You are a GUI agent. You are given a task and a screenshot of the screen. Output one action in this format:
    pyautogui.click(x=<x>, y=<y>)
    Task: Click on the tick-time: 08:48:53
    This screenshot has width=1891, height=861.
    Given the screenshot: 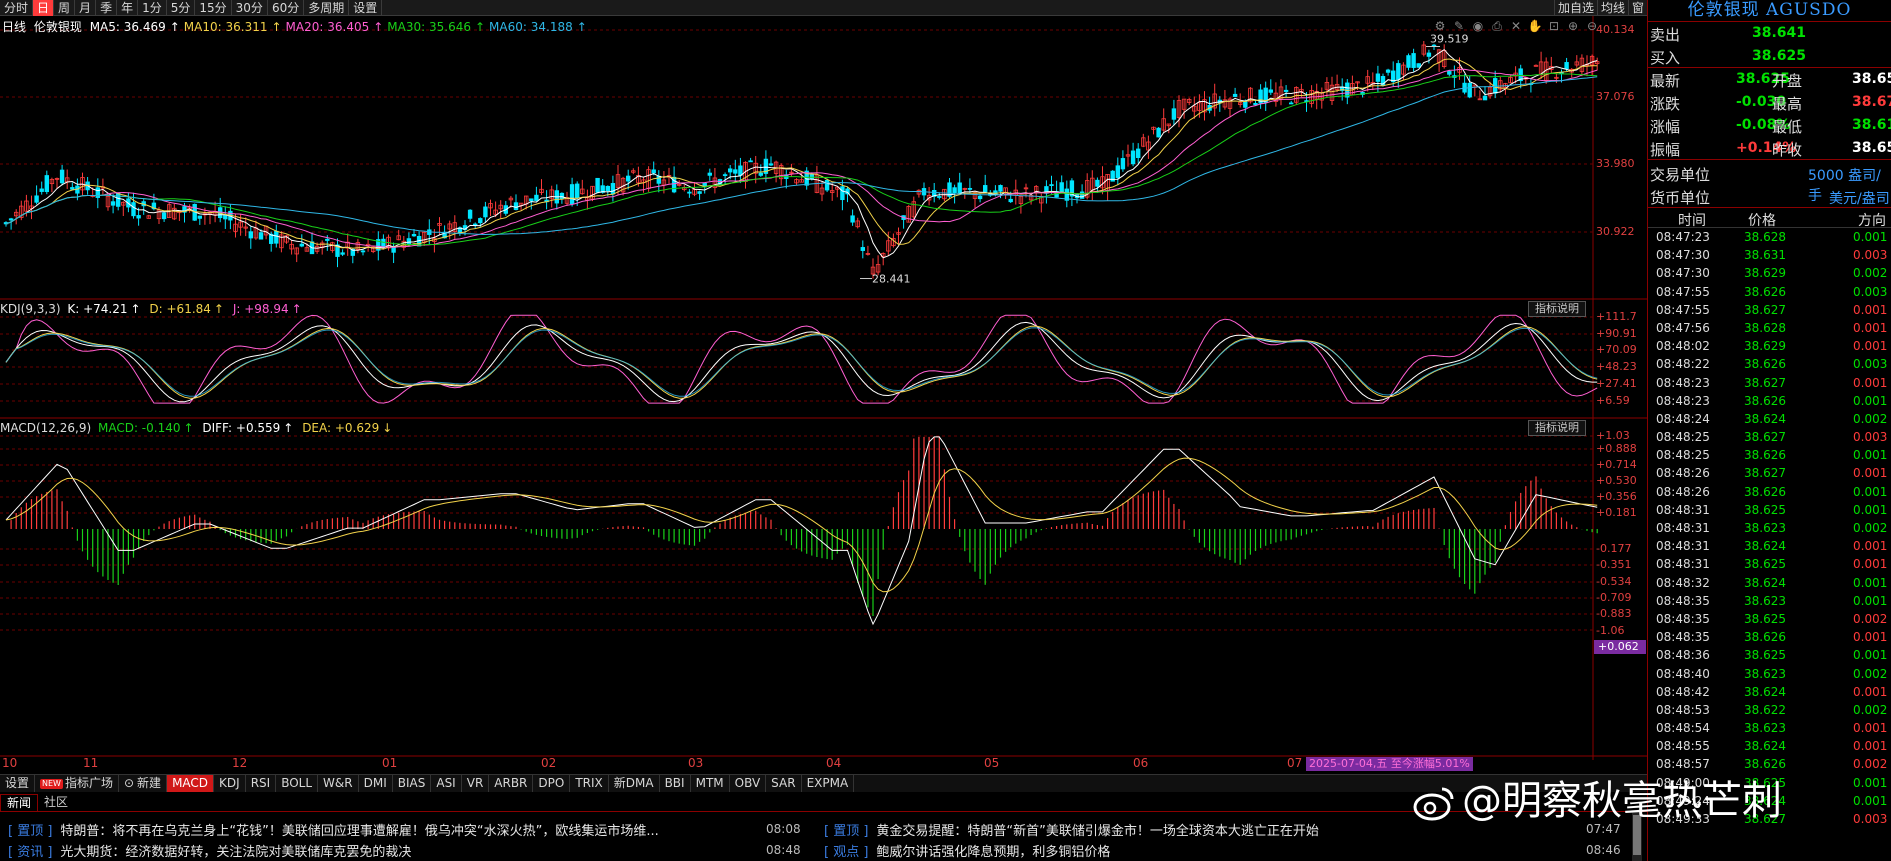 What is the action you would take?
    pyautogui.click(x=1683, y=709)
    